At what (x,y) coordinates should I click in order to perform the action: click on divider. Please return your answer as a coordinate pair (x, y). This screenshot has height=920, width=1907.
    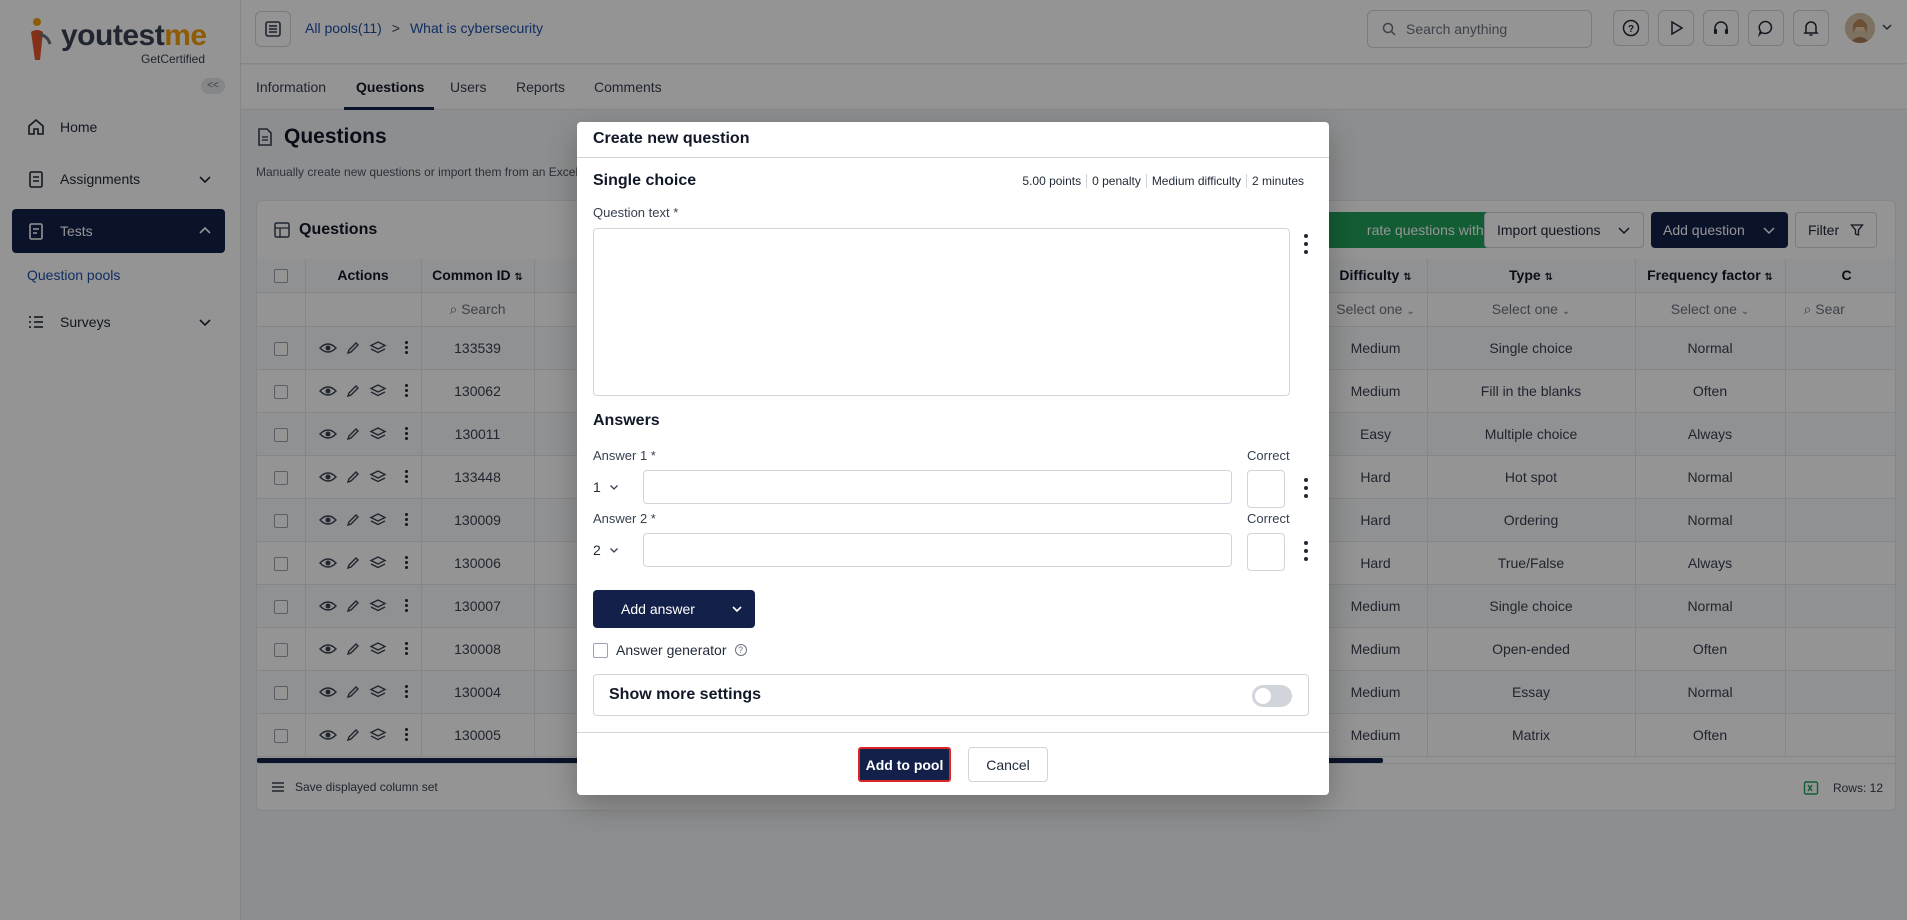
    Looking at the image, I should click on (953, 157).